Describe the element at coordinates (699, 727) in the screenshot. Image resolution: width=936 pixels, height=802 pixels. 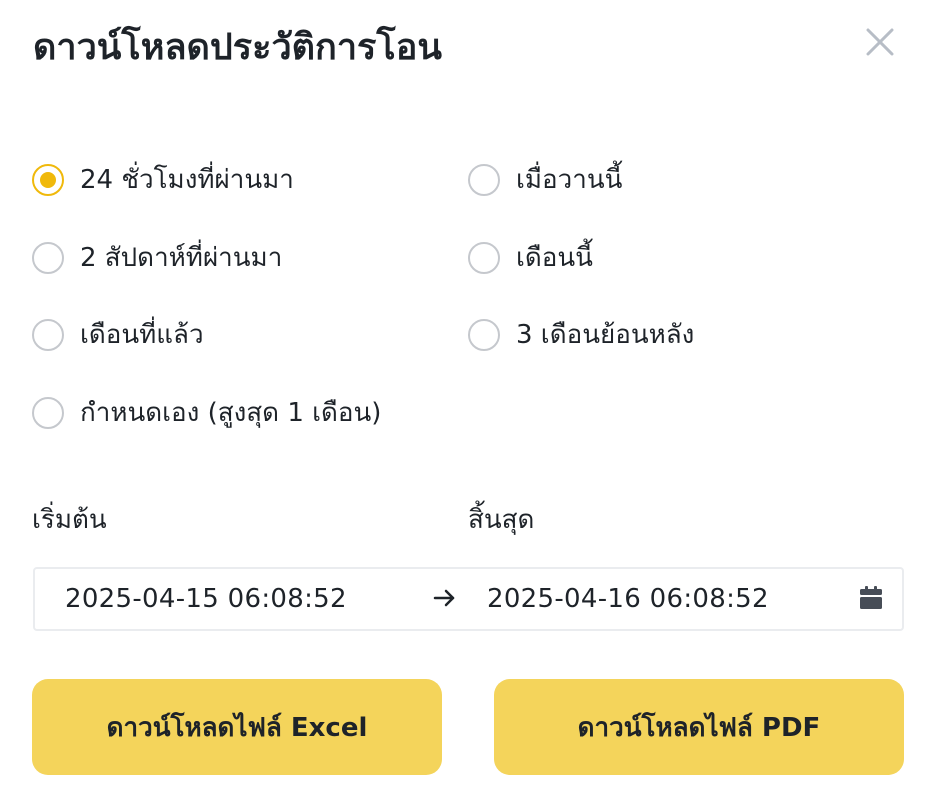
I see `download-pdf-button: ดาวน์โหลดไฟล์ PDF` at that location.